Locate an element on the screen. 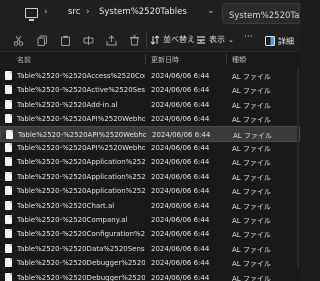 This screenshot has height=281, width=320. file-name: Table%2520-%2520Company.al is located at coordinates (72, 220).